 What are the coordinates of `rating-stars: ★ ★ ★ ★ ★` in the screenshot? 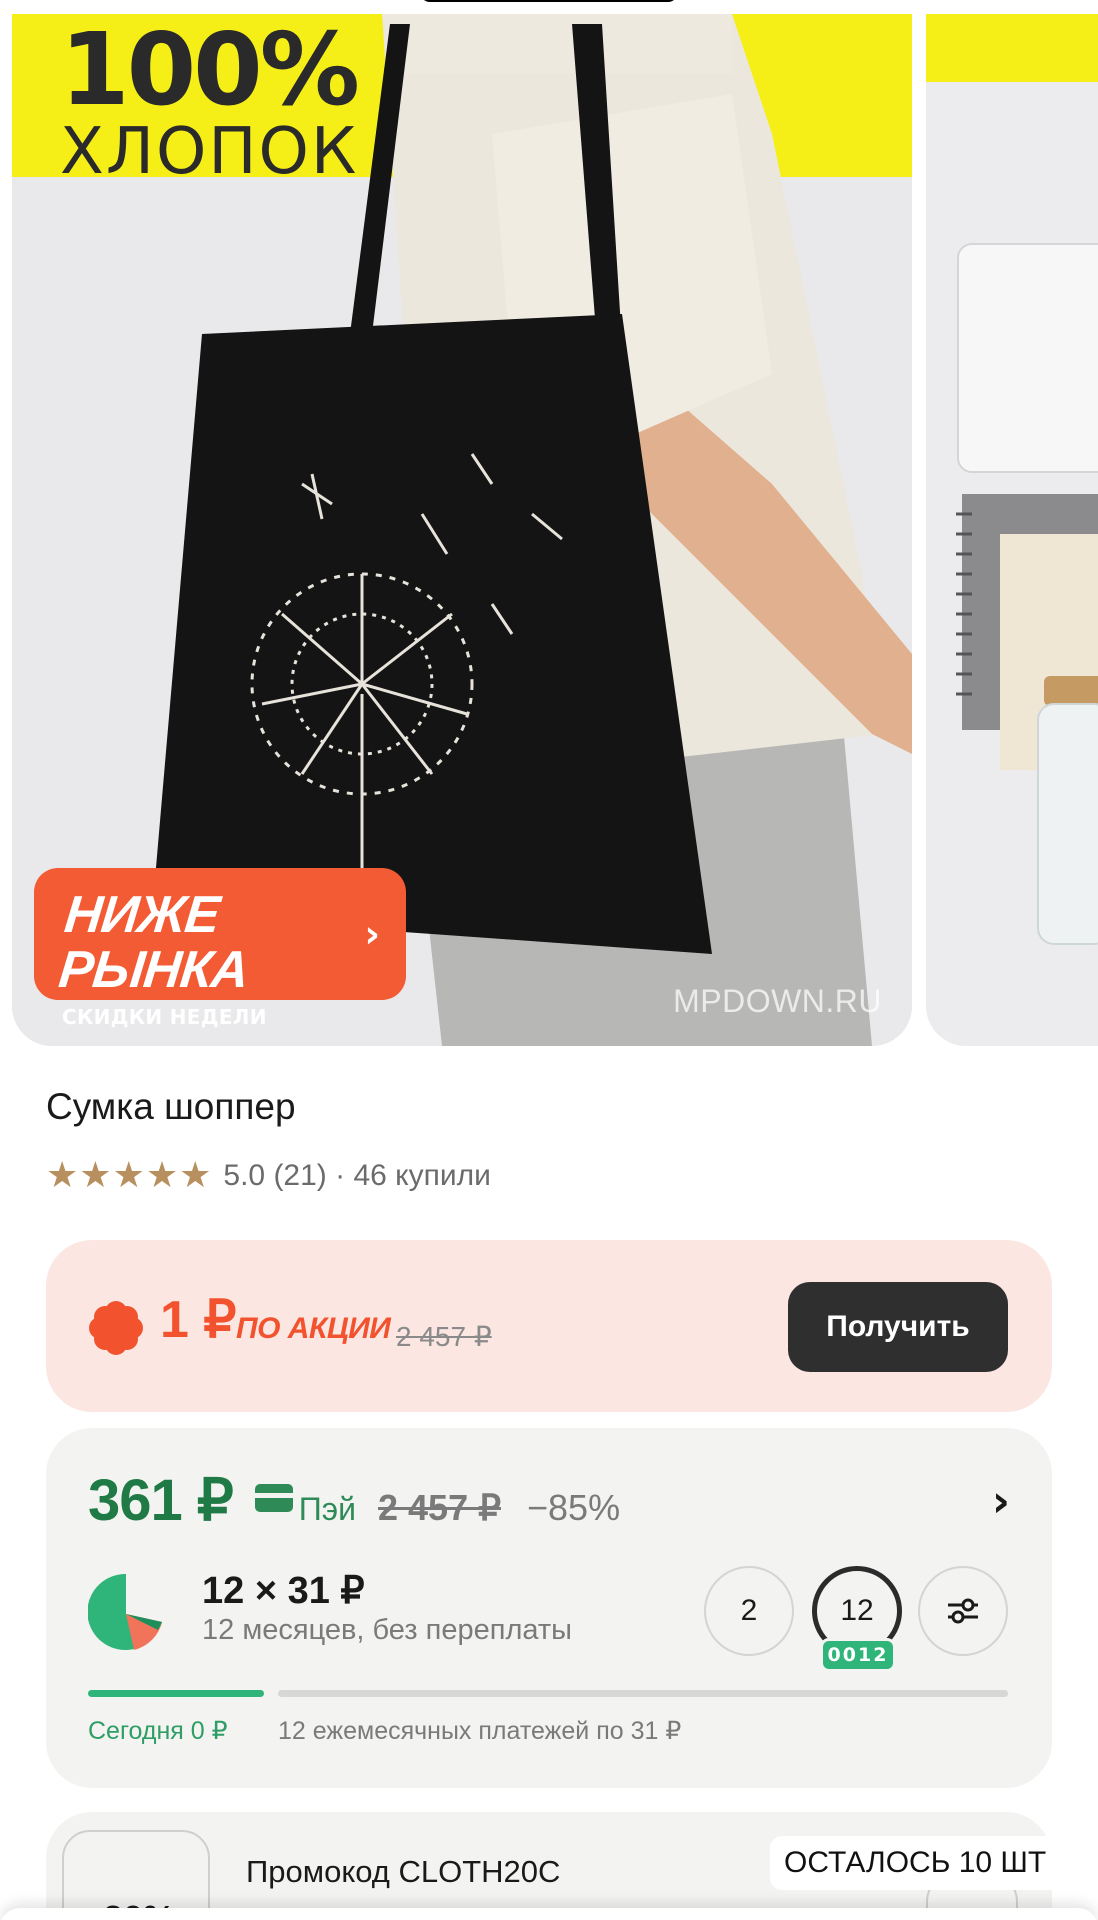 It's located at (128, 1176).